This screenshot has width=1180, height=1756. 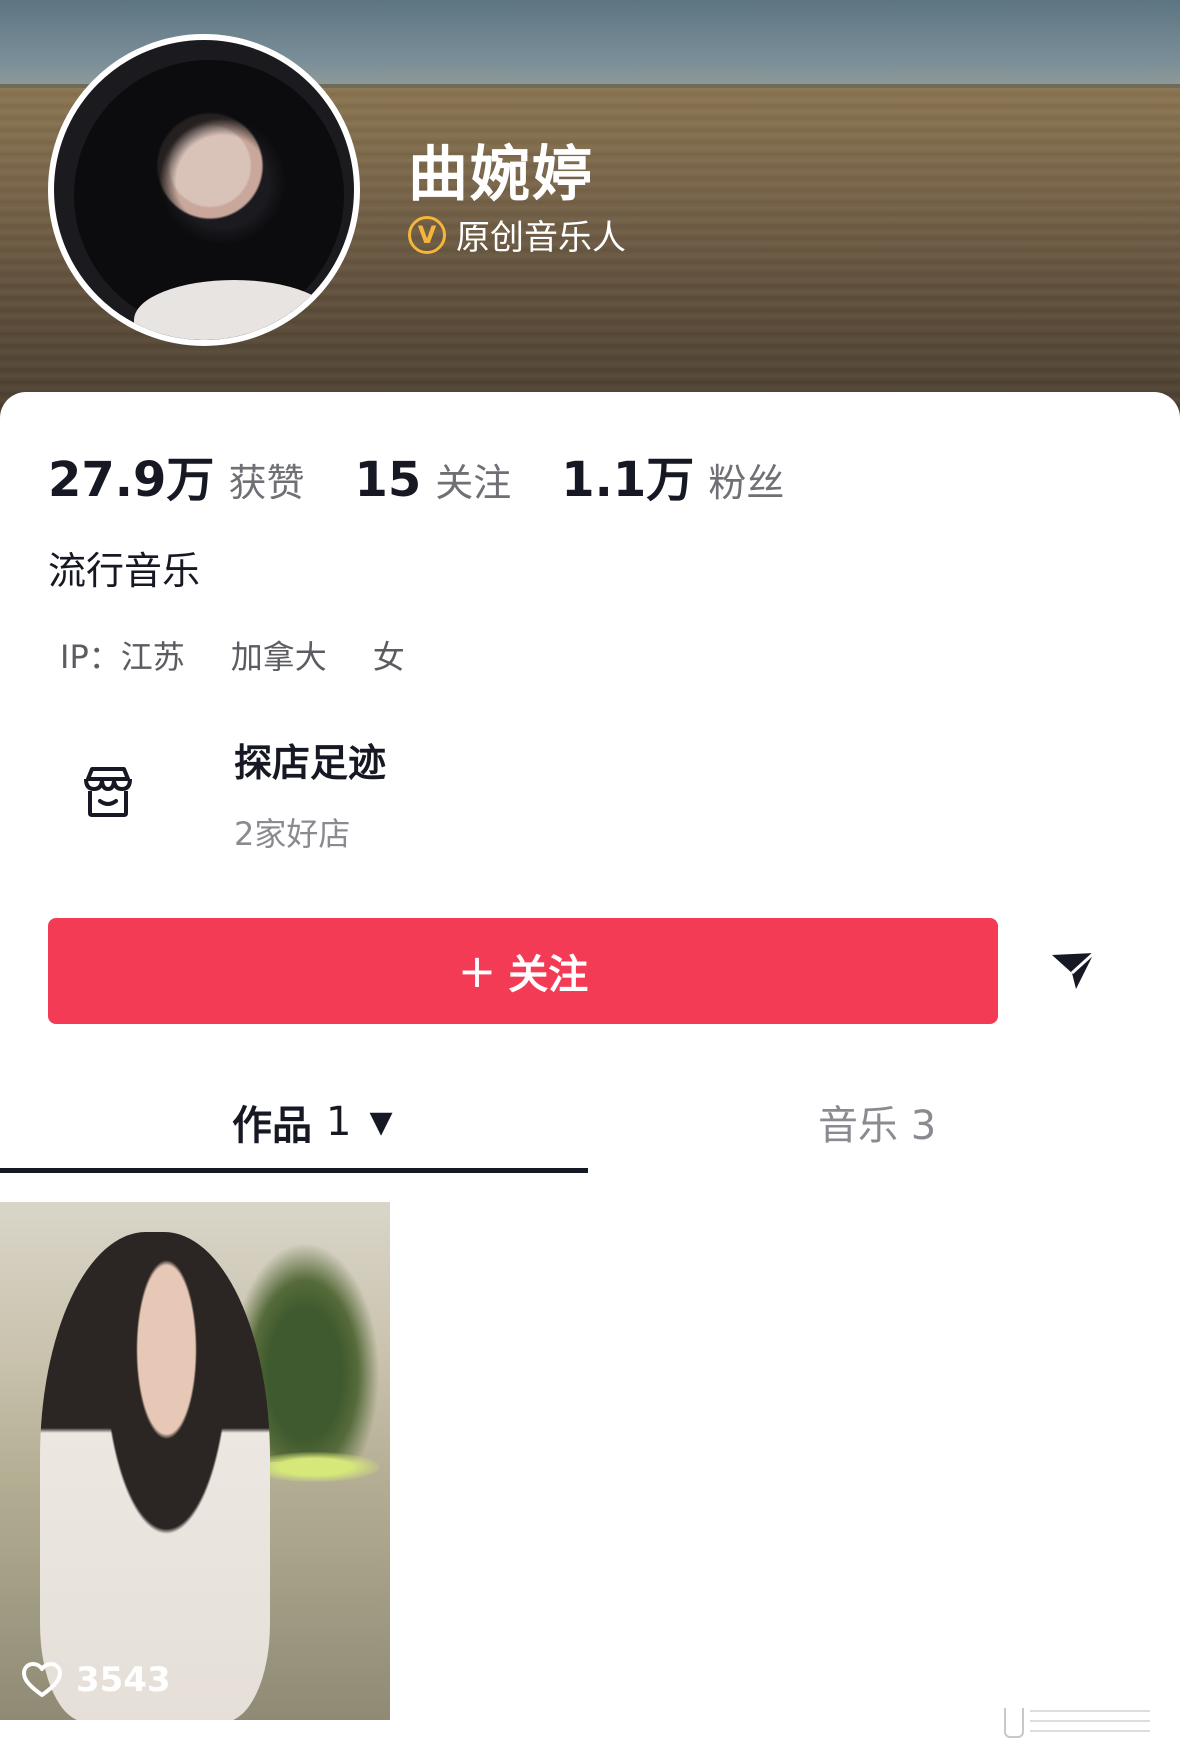 I want to click on verification-row: V 原创音乐人, so click(x=517, y=234).